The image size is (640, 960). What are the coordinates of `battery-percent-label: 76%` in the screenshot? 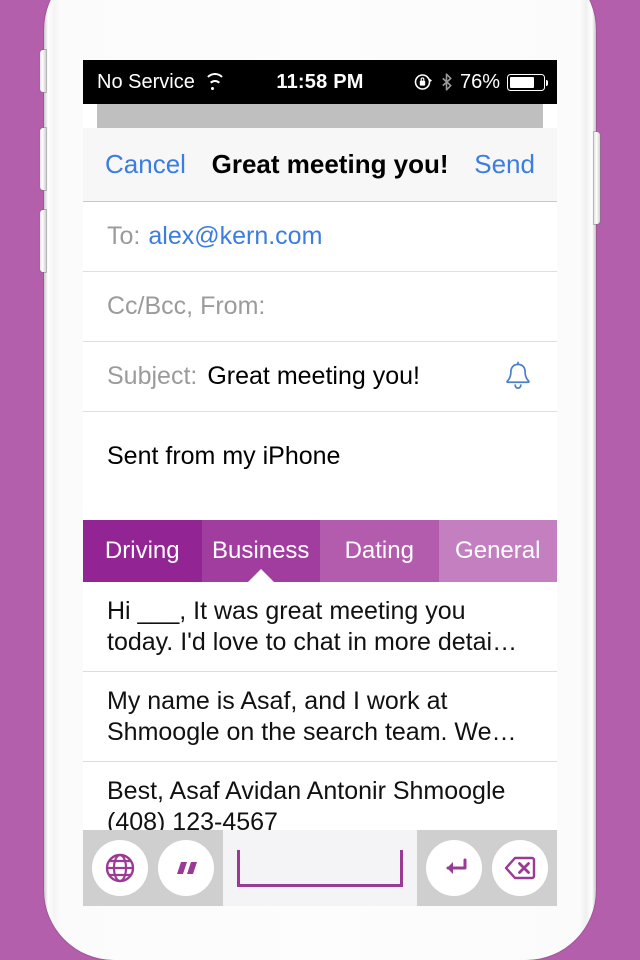 It's located at (479, 81).